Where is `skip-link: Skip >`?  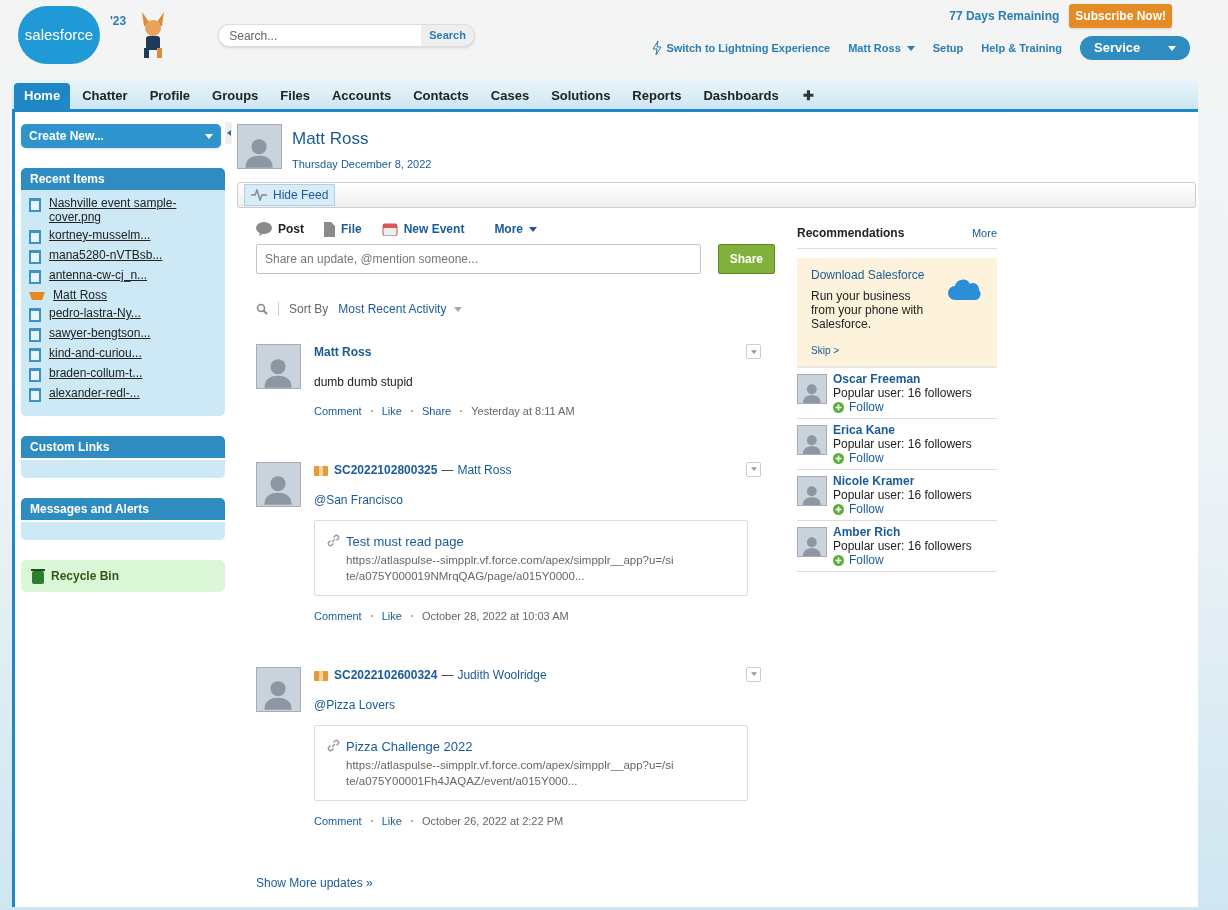
skip-link: Skip > is located at coordinates (897, 350).